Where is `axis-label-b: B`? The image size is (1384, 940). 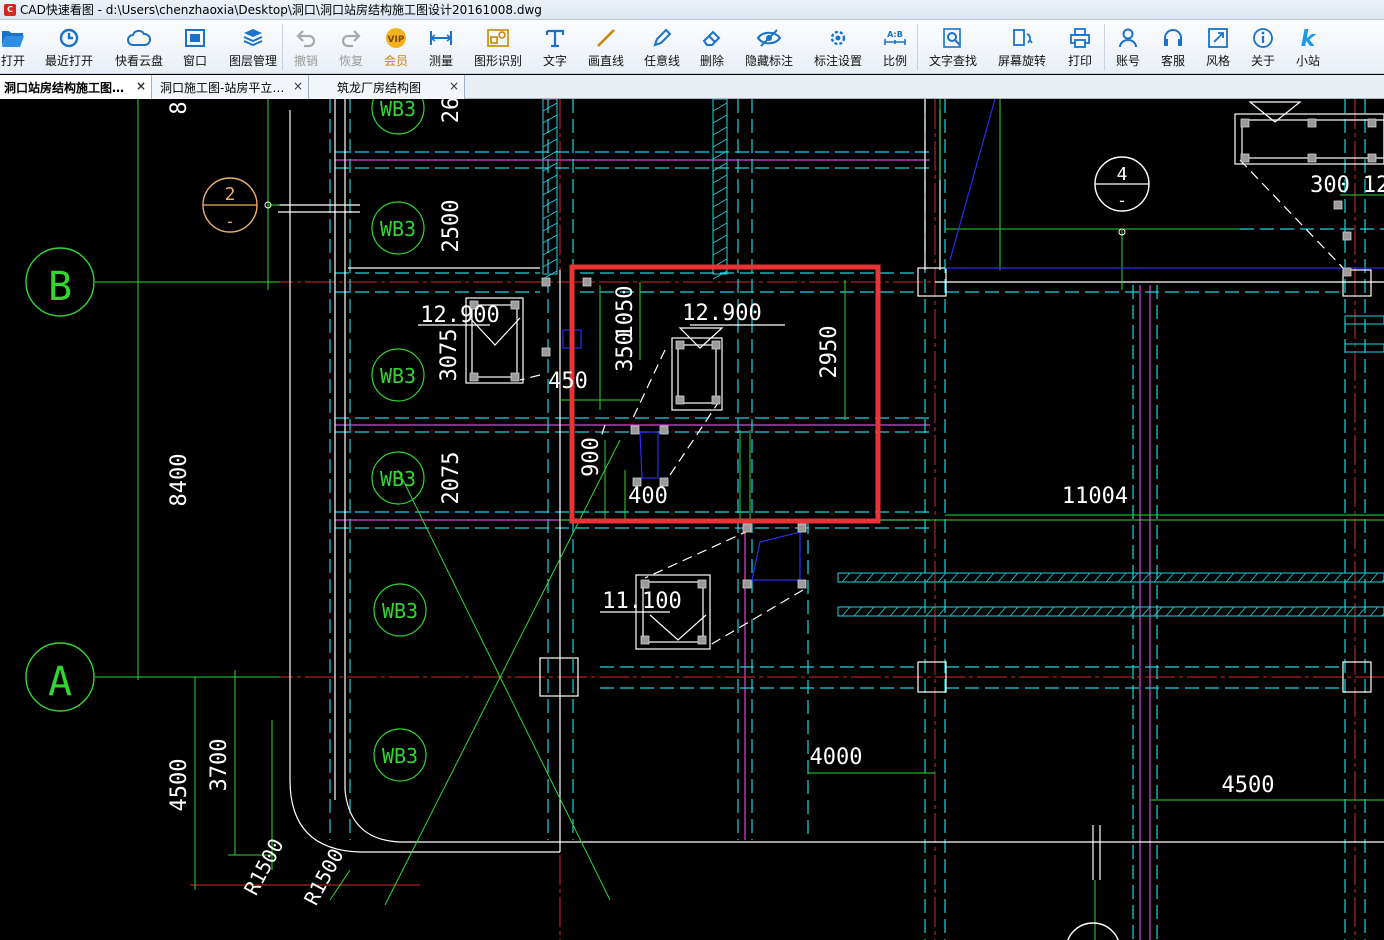 axis-label-b: B is located at coordinates (60, 287).